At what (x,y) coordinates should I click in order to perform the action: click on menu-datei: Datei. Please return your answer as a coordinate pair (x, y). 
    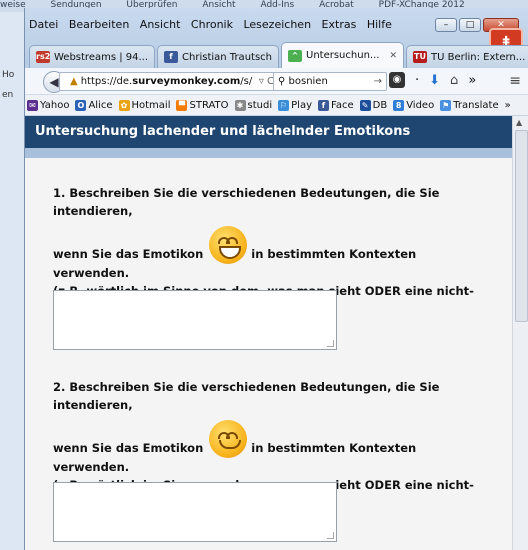
    Looking at the image, I should click on (43, 24).